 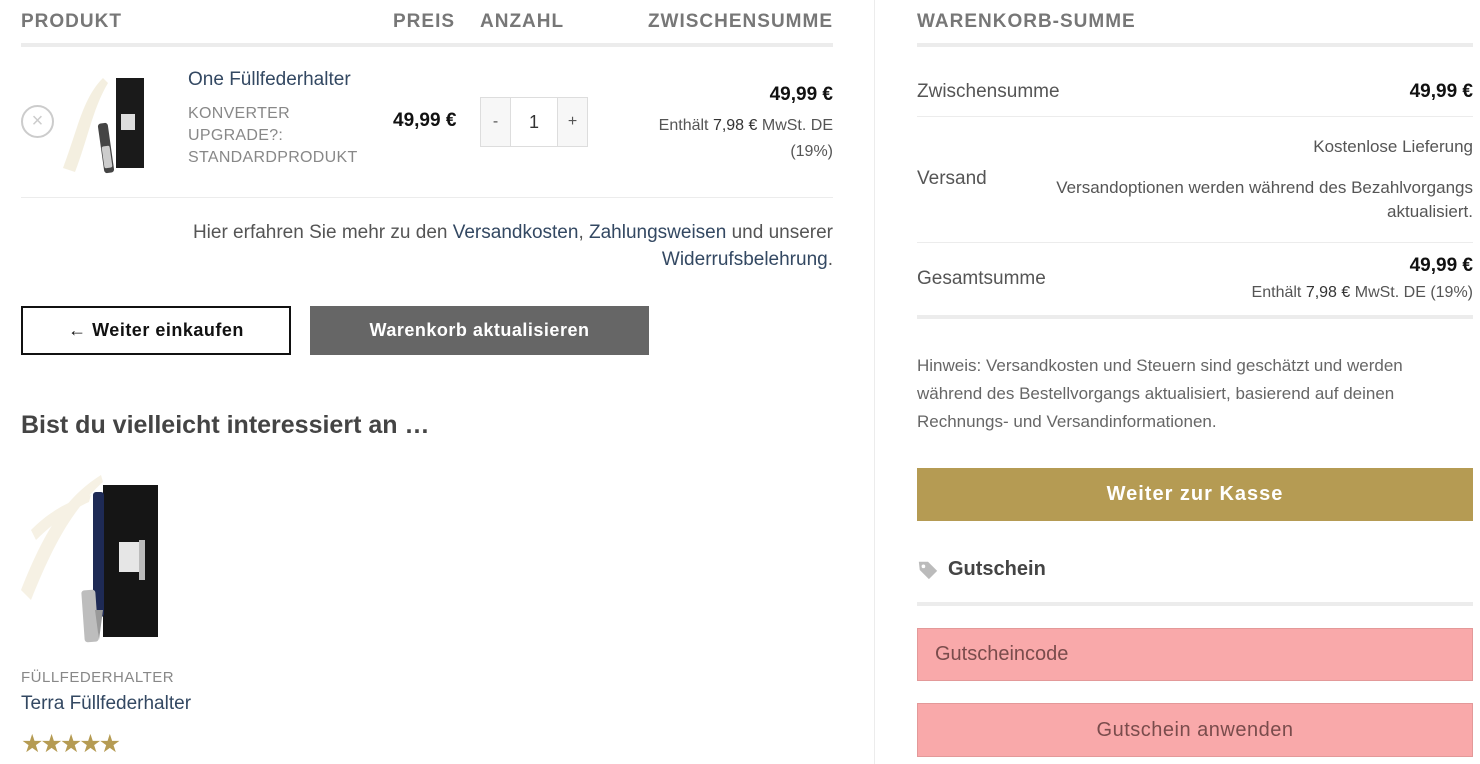 What do you see at coordinates (683, 125) in the screenshot?
I see `tax-prefix: Enthält` at bounding box center [683, 125].